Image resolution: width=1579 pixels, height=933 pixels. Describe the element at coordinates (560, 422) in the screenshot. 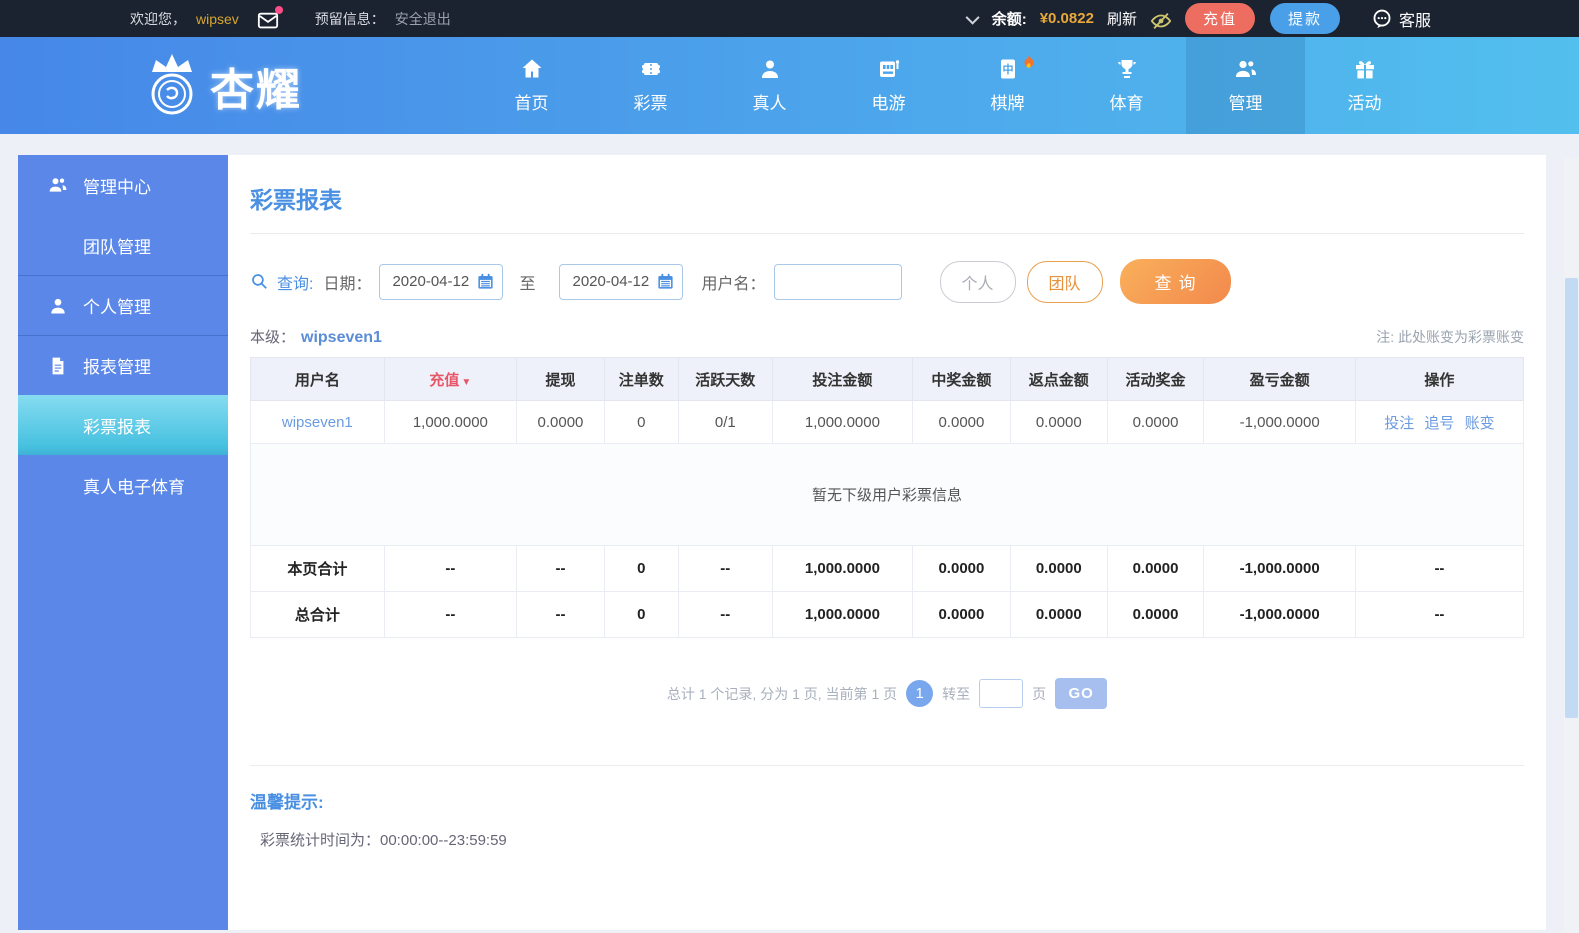

I see `cell-withdraw: 0.0000` at that location.